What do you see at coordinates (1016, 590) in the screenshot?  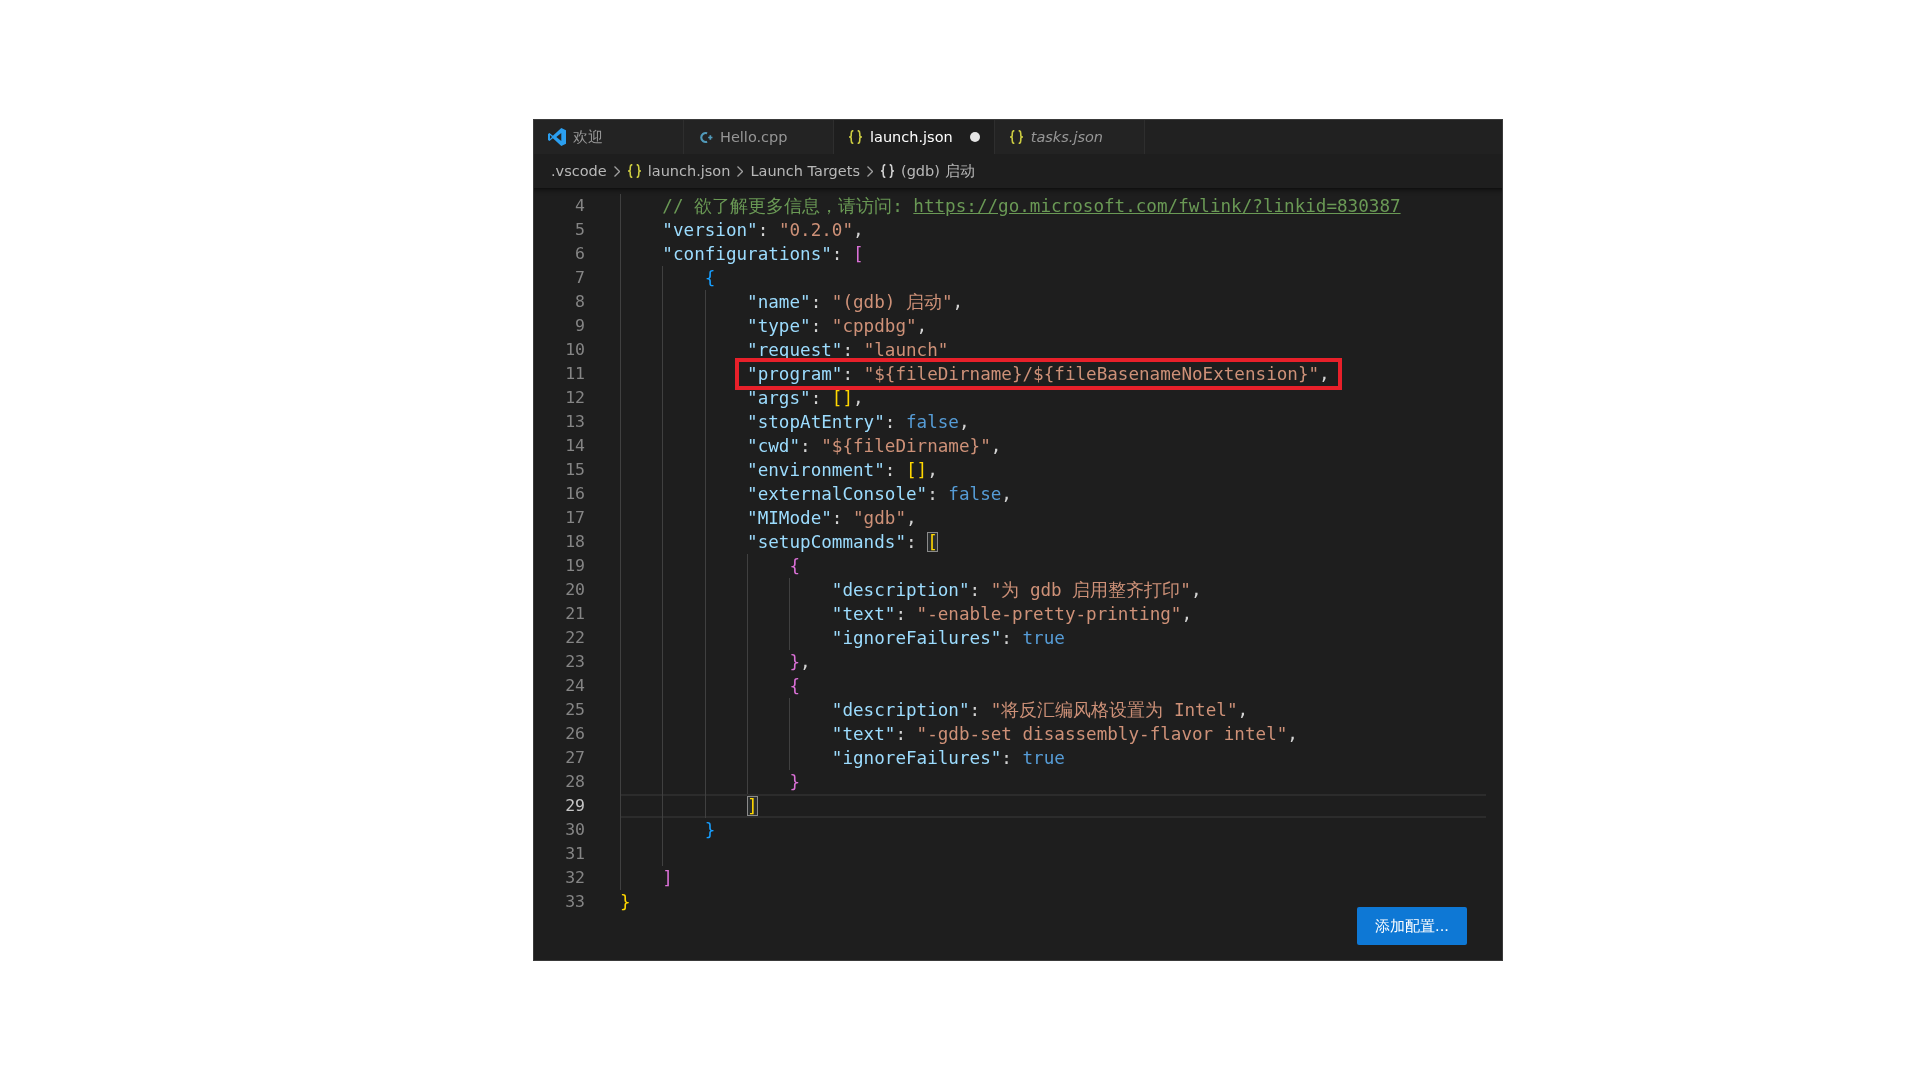 I see `code-line: "description": "为 gdb 启用整齐打印",` at bounding box center [1016, 590].